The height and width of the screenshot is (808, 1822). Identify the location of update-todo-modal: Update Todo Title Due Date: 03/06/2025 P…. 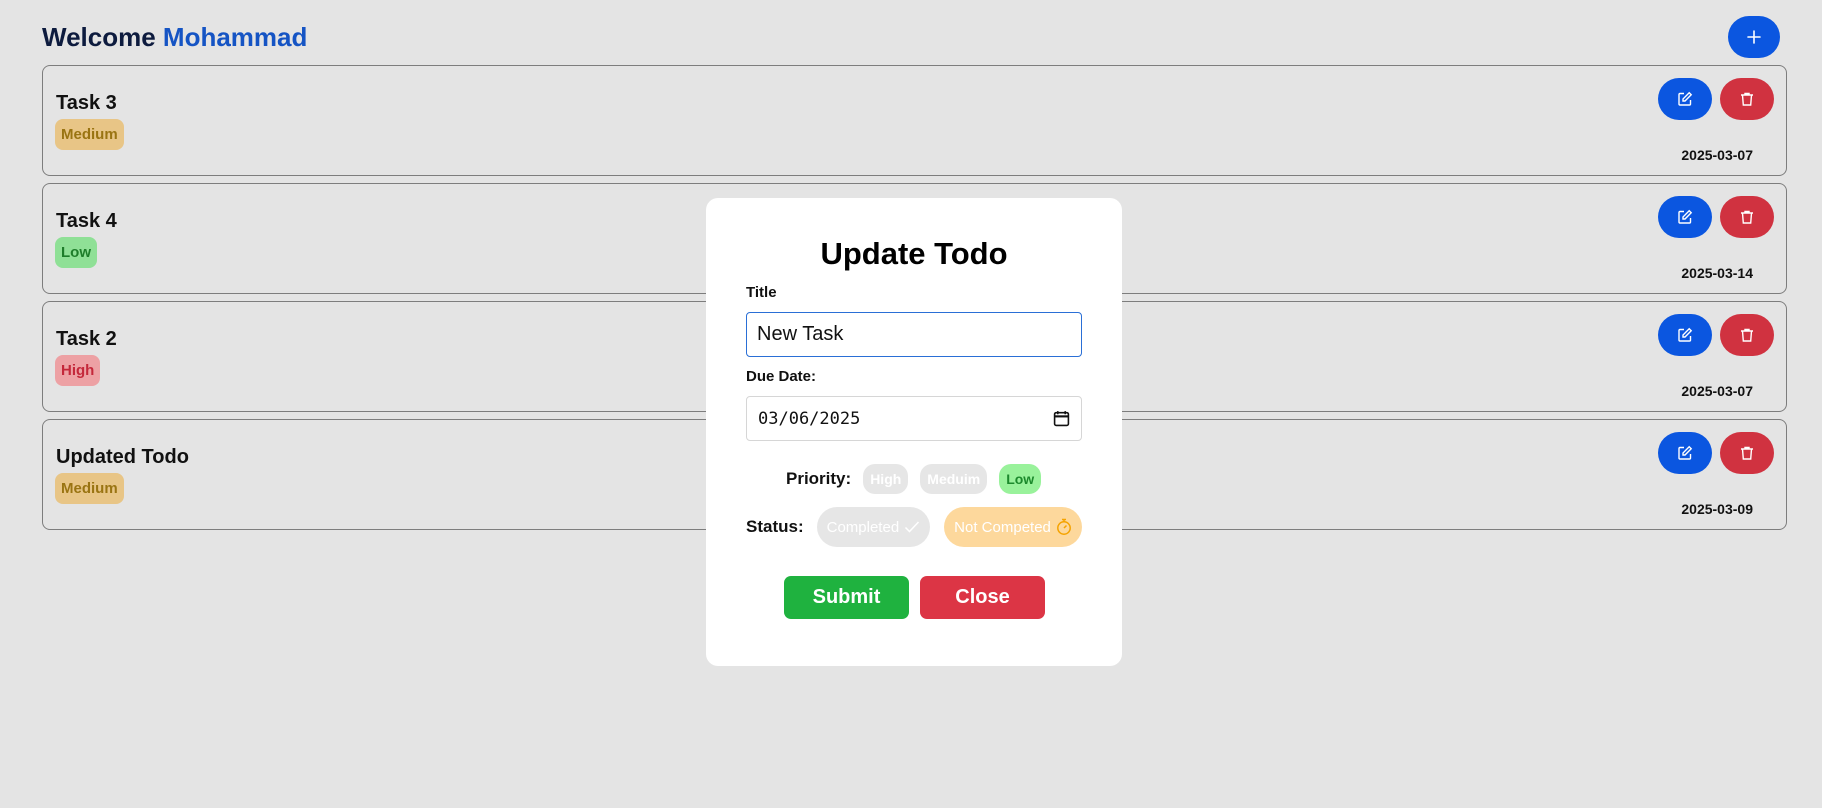
(914, 432).